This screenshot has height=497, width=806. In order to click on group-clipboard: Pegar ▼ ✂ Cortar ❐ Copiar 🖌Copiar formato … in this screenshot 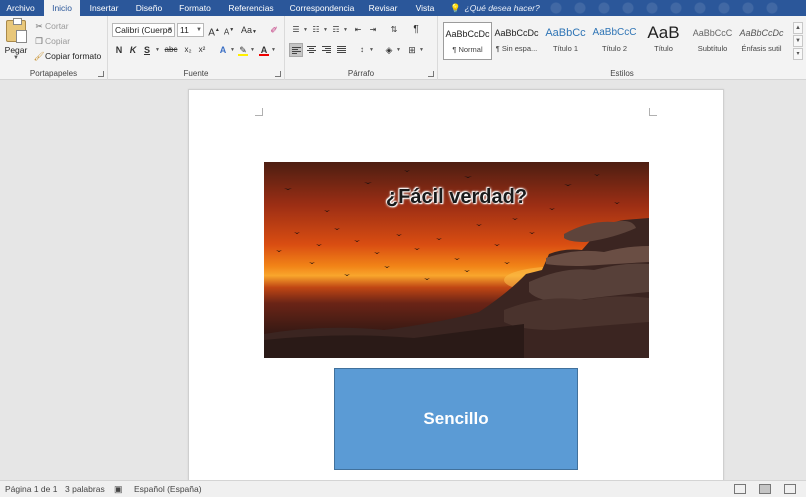, I will do `click(54, 48)`.